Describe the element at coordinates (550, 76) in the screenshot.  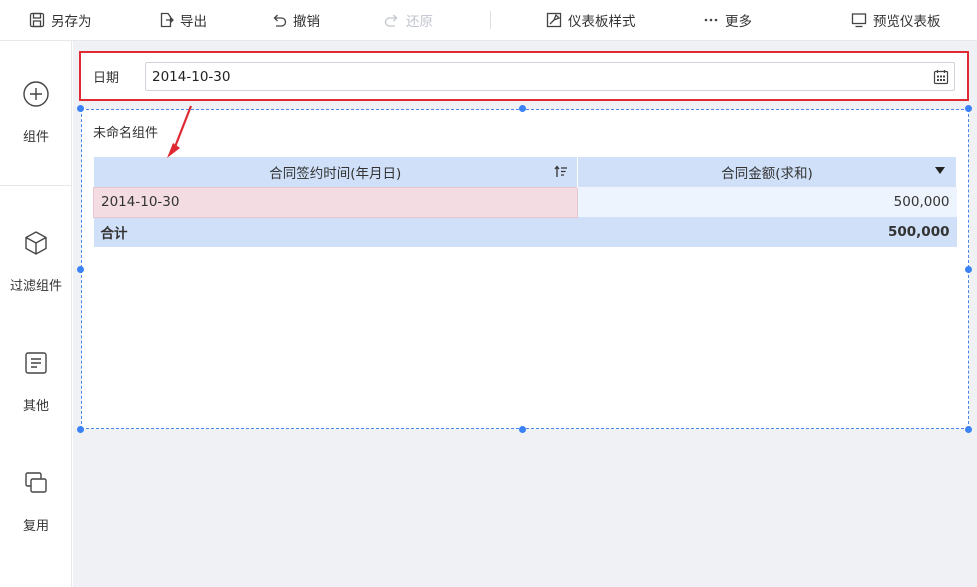
I see `date-filter-input: 2014-10-30` at that location.